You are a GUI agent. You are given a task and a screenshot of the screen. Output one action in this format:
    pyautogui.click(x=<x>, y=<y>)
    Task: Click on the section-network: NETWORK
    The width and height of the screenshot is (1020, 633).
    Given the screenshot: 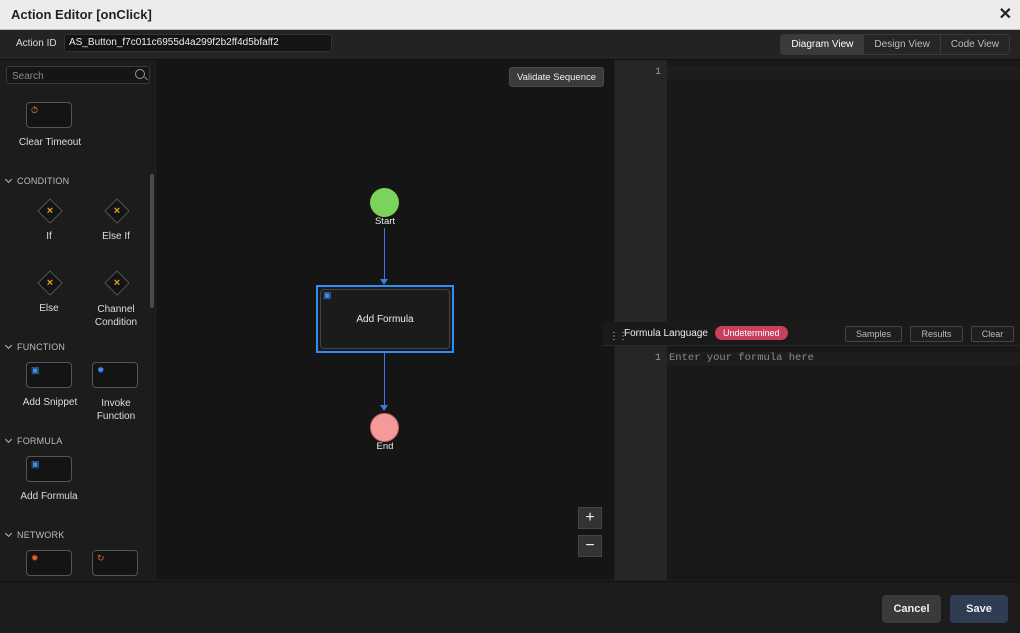 What is the action you would take?
    pyautogui.click(x=34, y=534)
    